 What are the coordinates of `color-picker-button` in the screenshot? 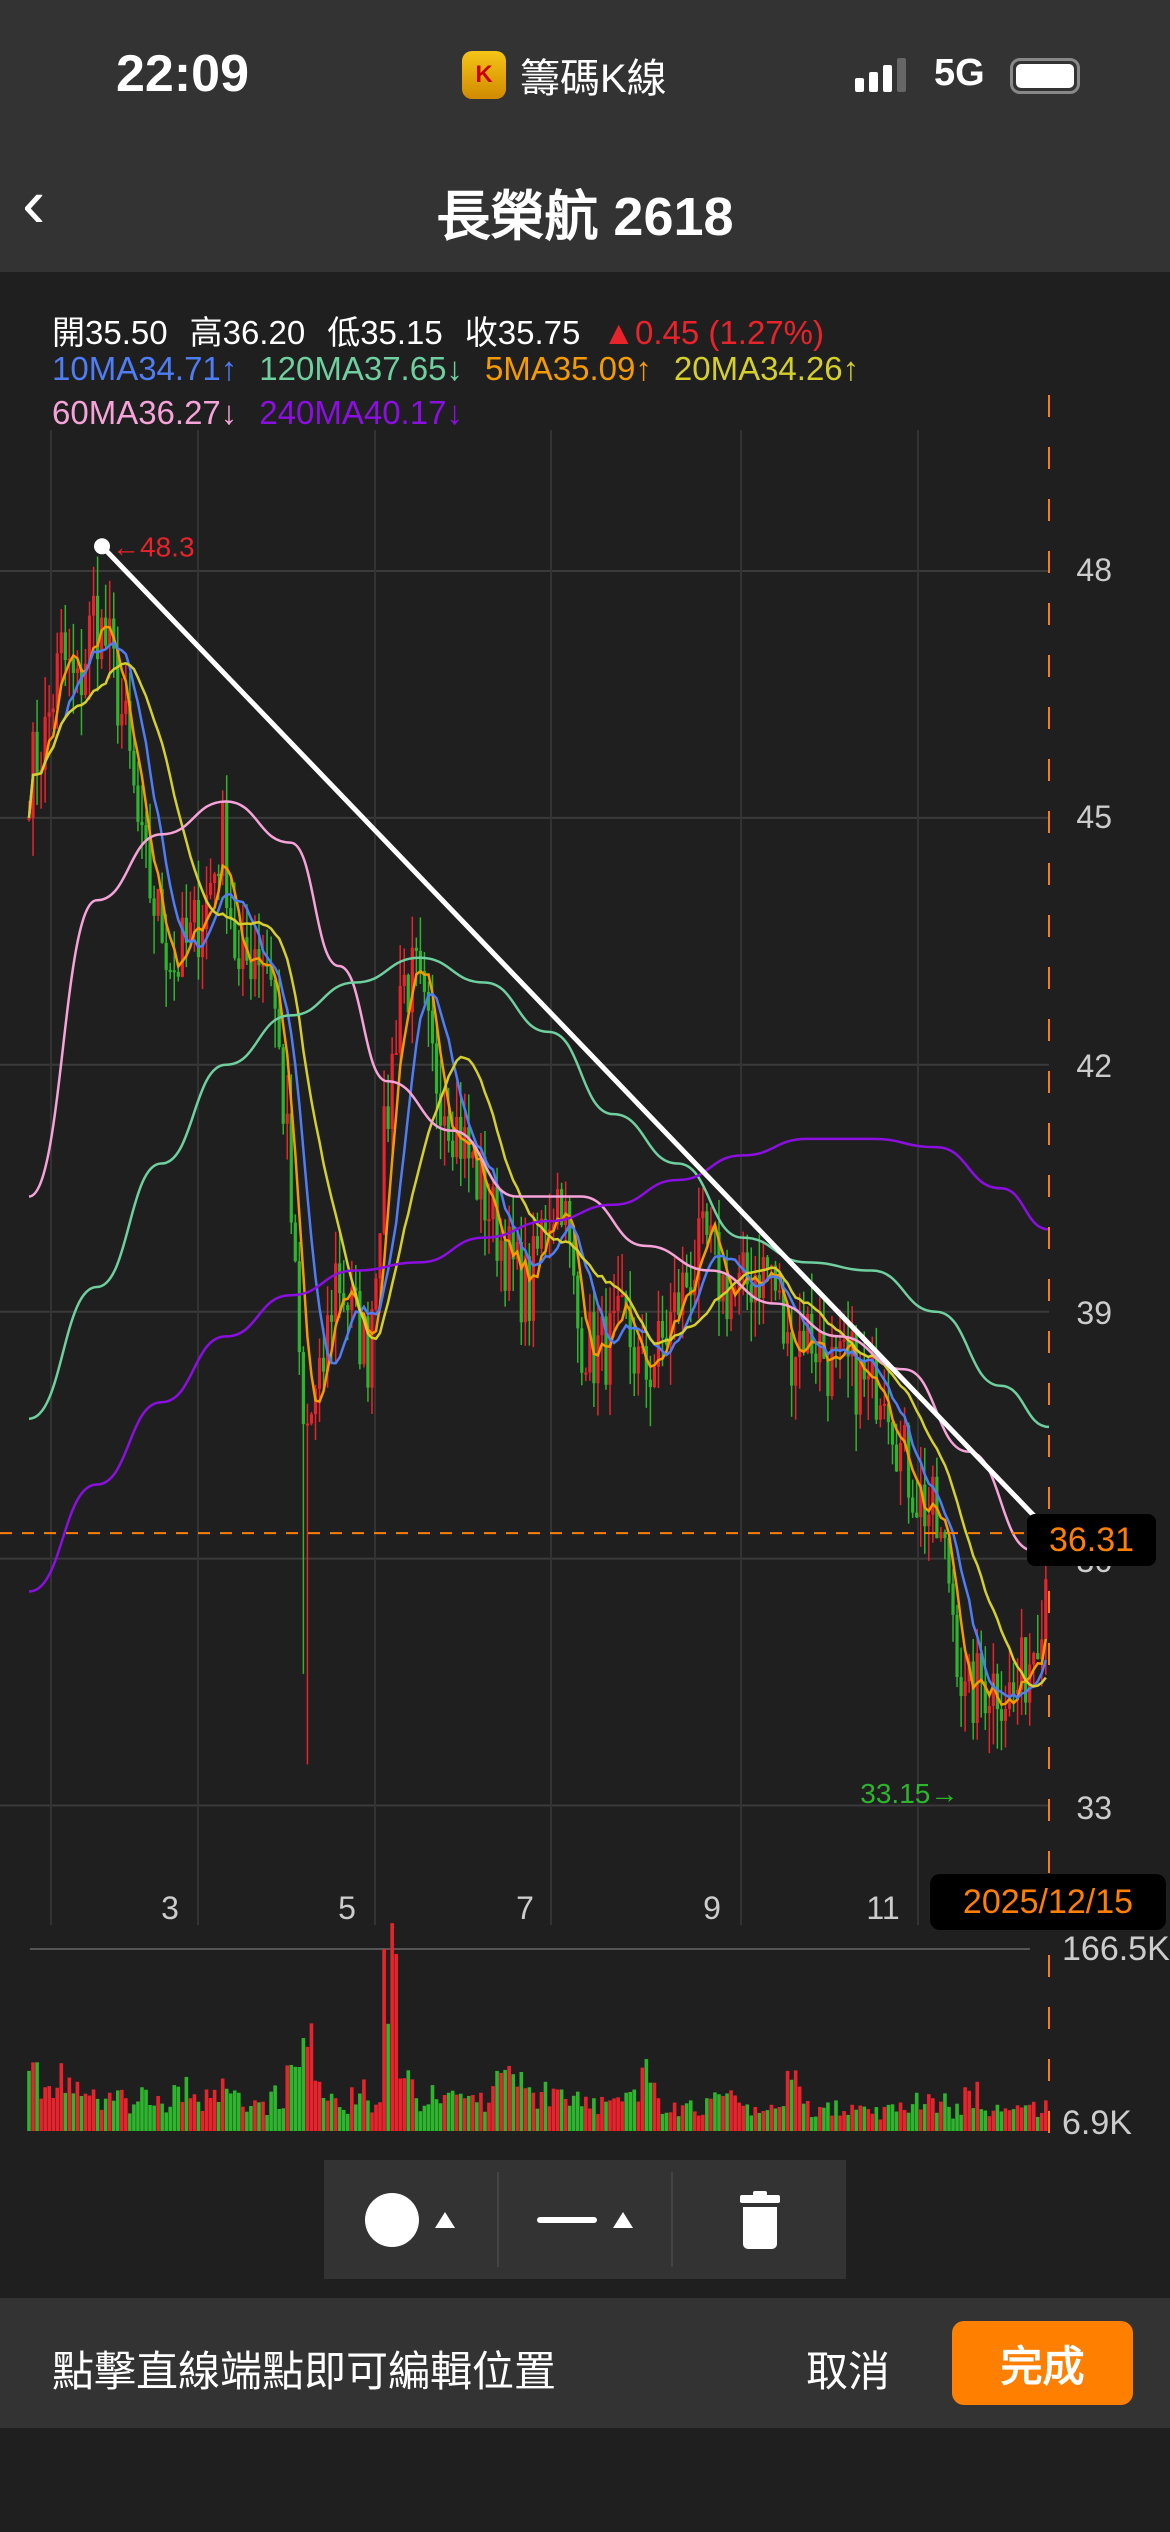 It's located at (411, 2219).